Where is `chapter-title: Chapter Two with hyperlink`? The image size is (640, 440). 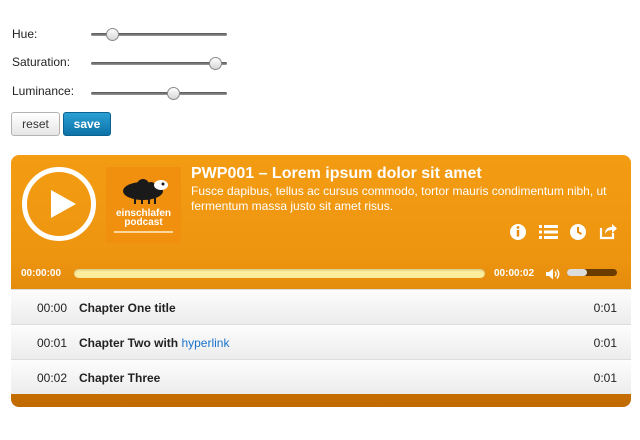 chapter-title: Chapter Two with hyperlink is located at coordinates (154, 343).